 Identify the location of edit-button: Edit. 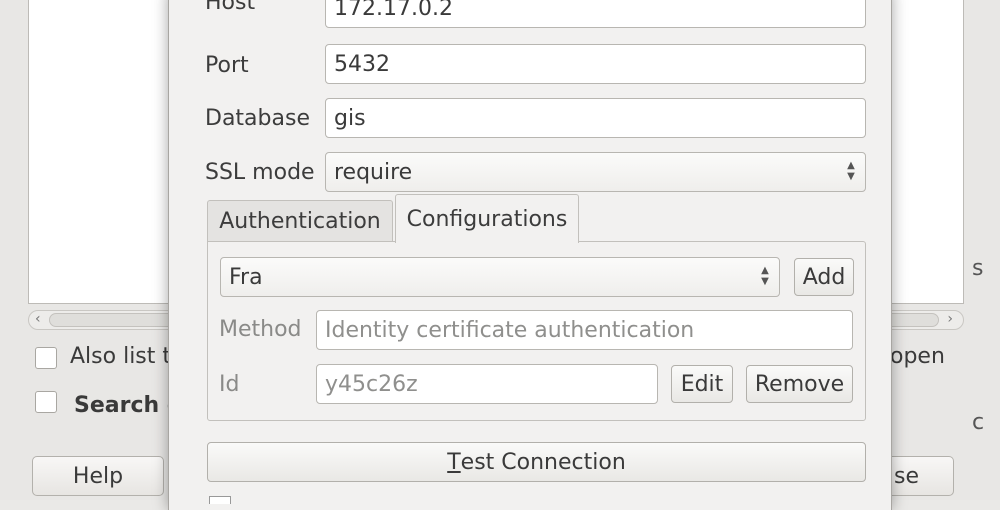
(702, 384).